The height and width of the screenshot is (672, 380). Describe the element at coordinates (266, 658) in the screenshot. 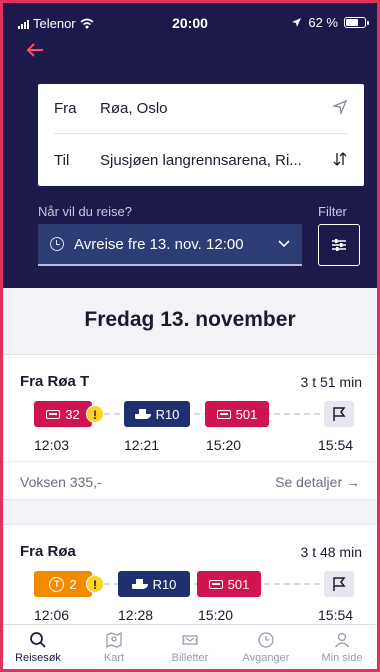

I see `tab-label: Avganger` at that location.